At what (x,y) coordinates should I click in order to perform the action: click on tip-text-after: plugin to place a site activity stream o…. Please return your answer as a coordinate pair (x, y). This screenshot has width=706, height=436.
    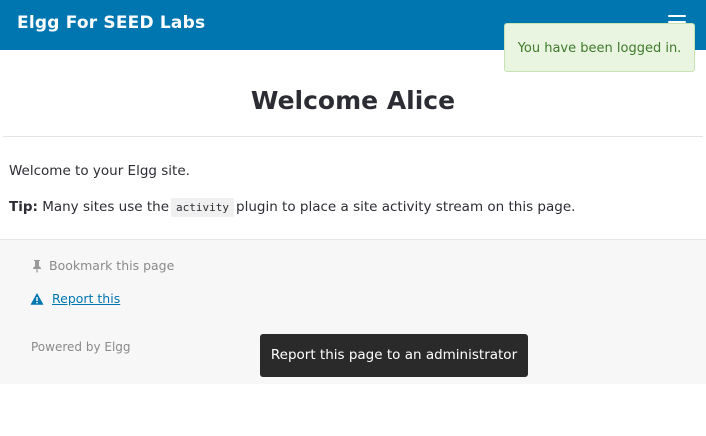
    Looking at the image, I should click on (406, 207).